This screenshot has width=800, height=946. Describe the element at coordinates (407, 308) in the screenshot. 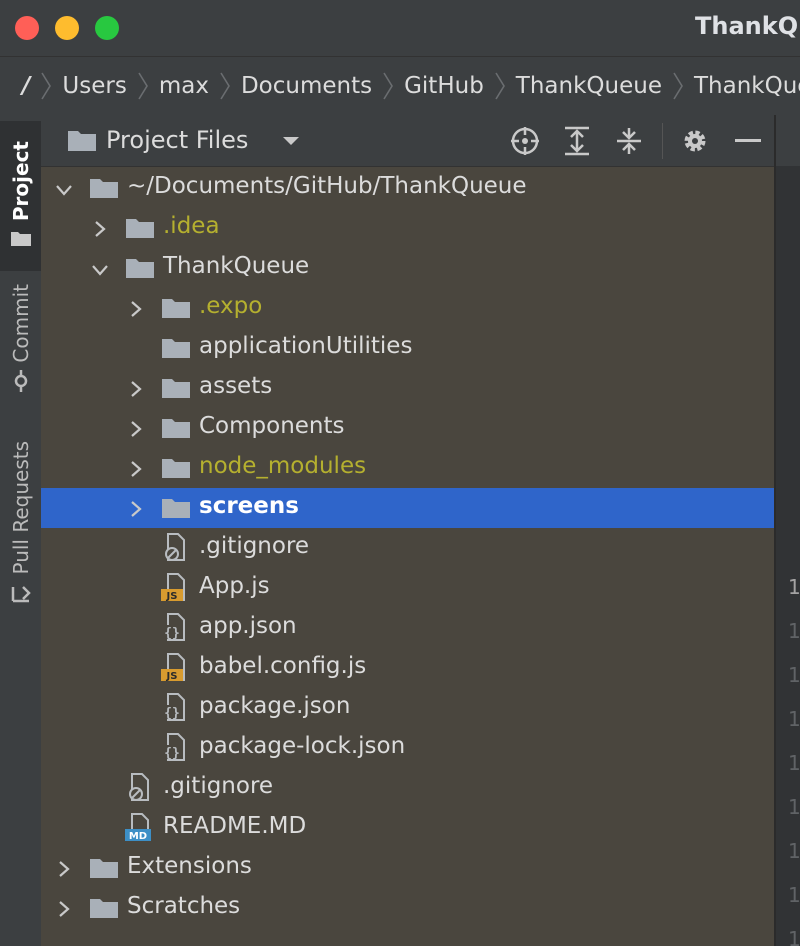

I see `tree-row: .expo` at that location.